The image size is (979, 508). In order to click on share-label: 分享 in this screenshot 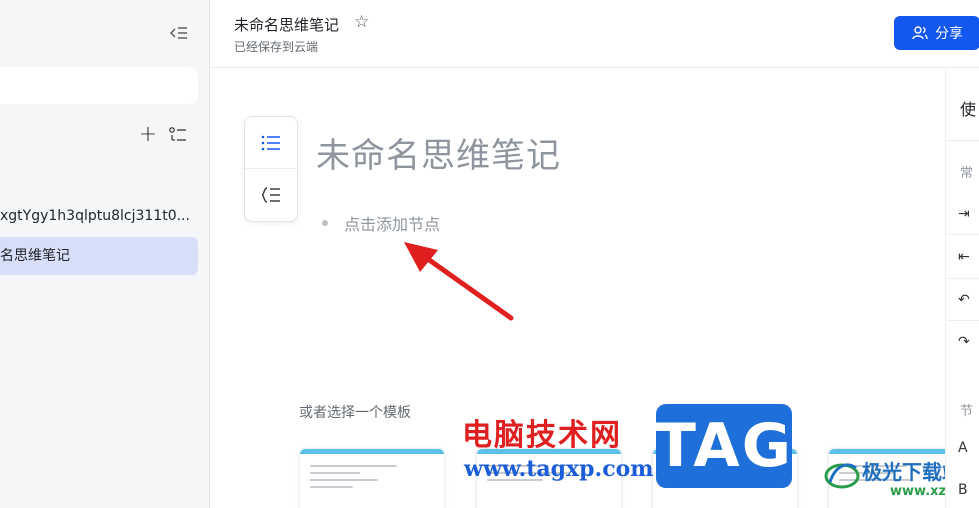, I will do `click(949, 34)`.